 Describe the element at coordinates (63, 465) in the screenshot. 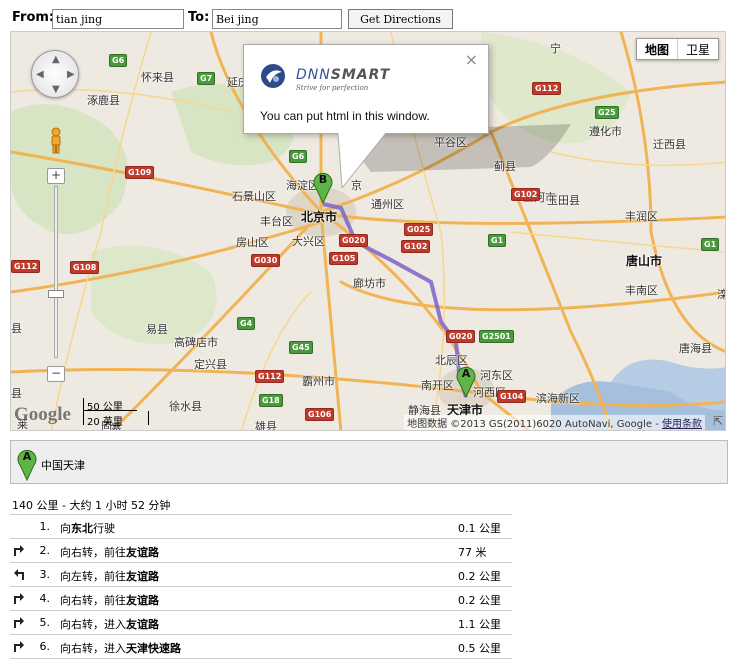

I see `route-start-address: 中国天津` at that location.